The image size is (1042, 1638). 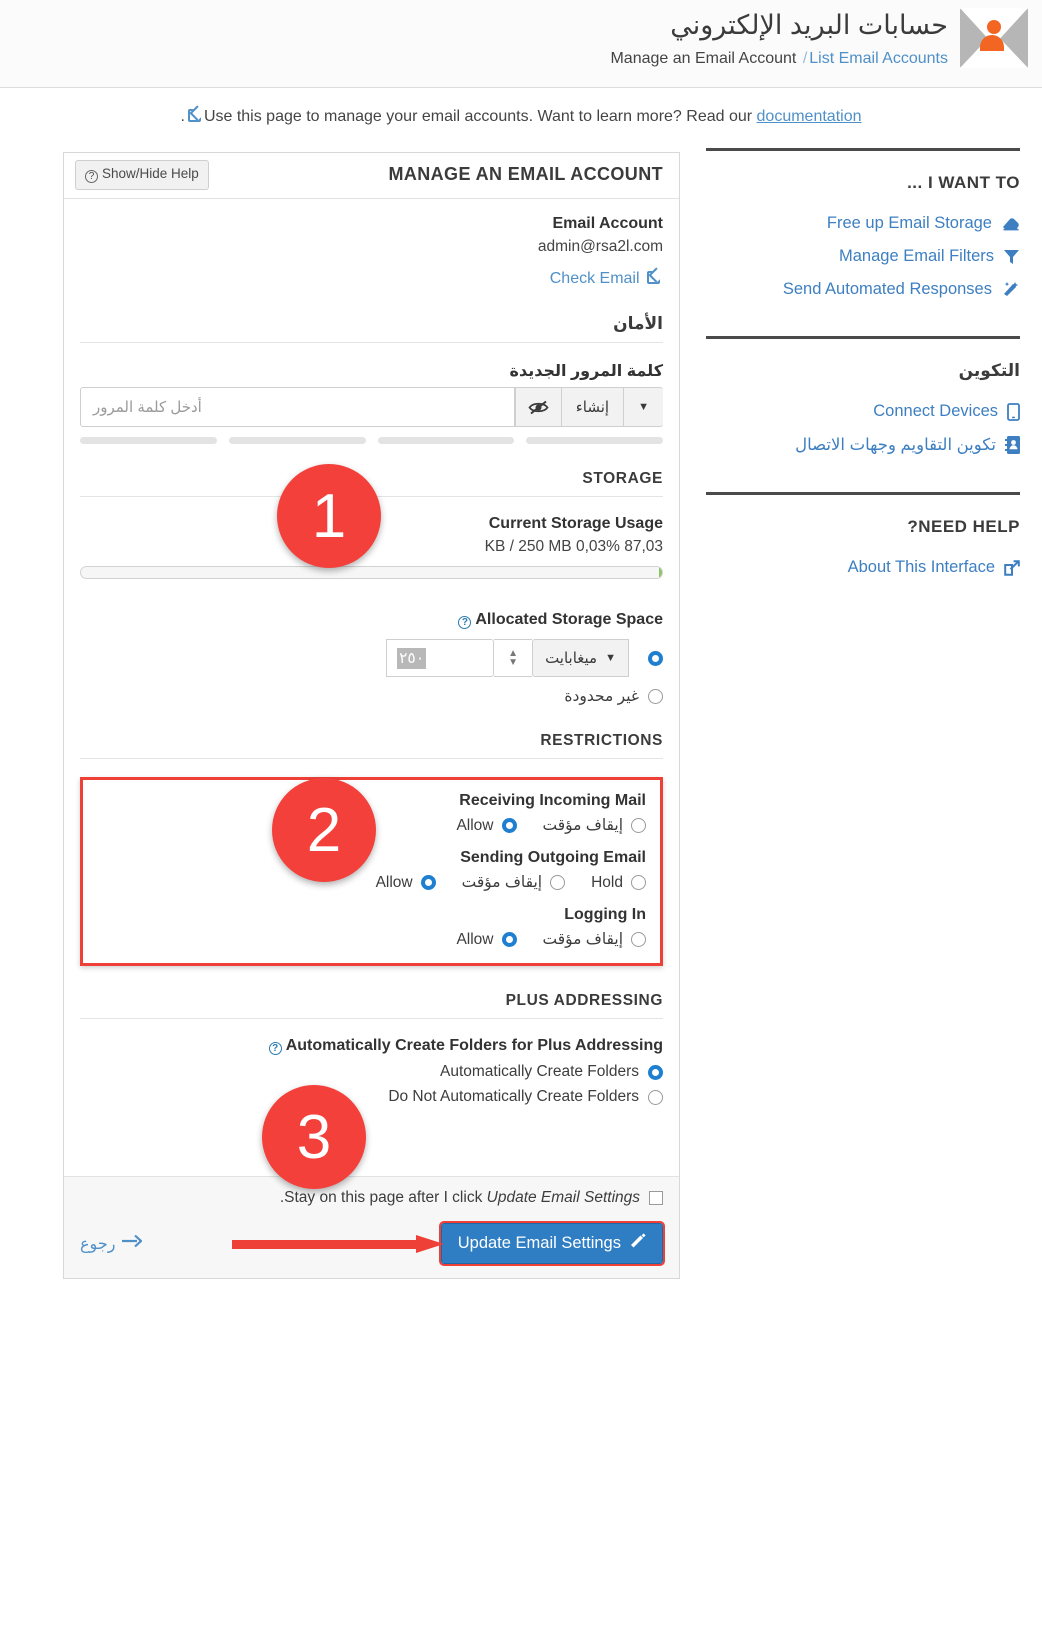 I want to click on eye-slash-icon, so click(x=537, y=407).